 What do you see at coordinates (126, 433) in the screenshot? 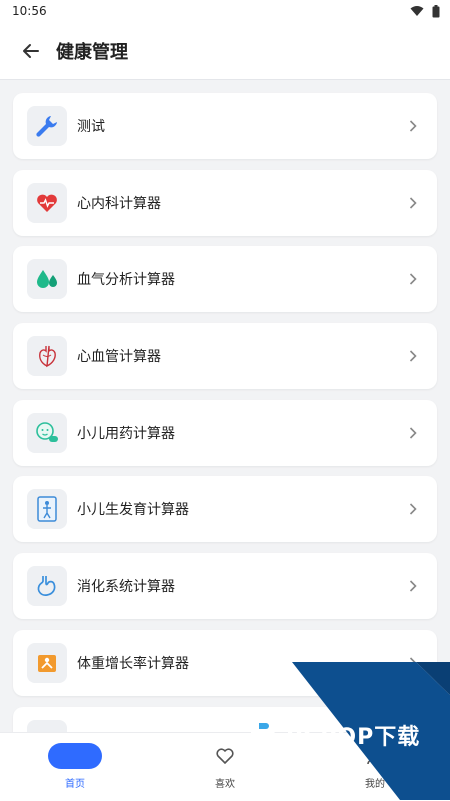
I see `list-item-label: 小儿用药计算器` at bounding box center [126, 433].